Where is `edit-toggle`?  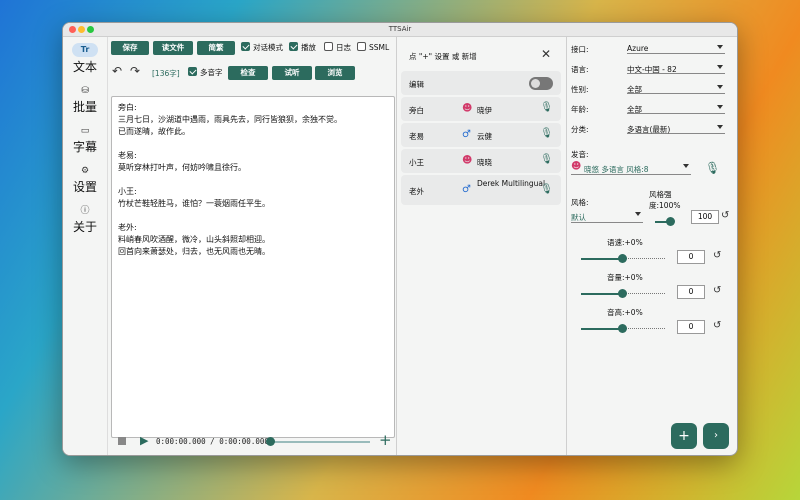
edit-toggle is located at coordinates (541, 83).